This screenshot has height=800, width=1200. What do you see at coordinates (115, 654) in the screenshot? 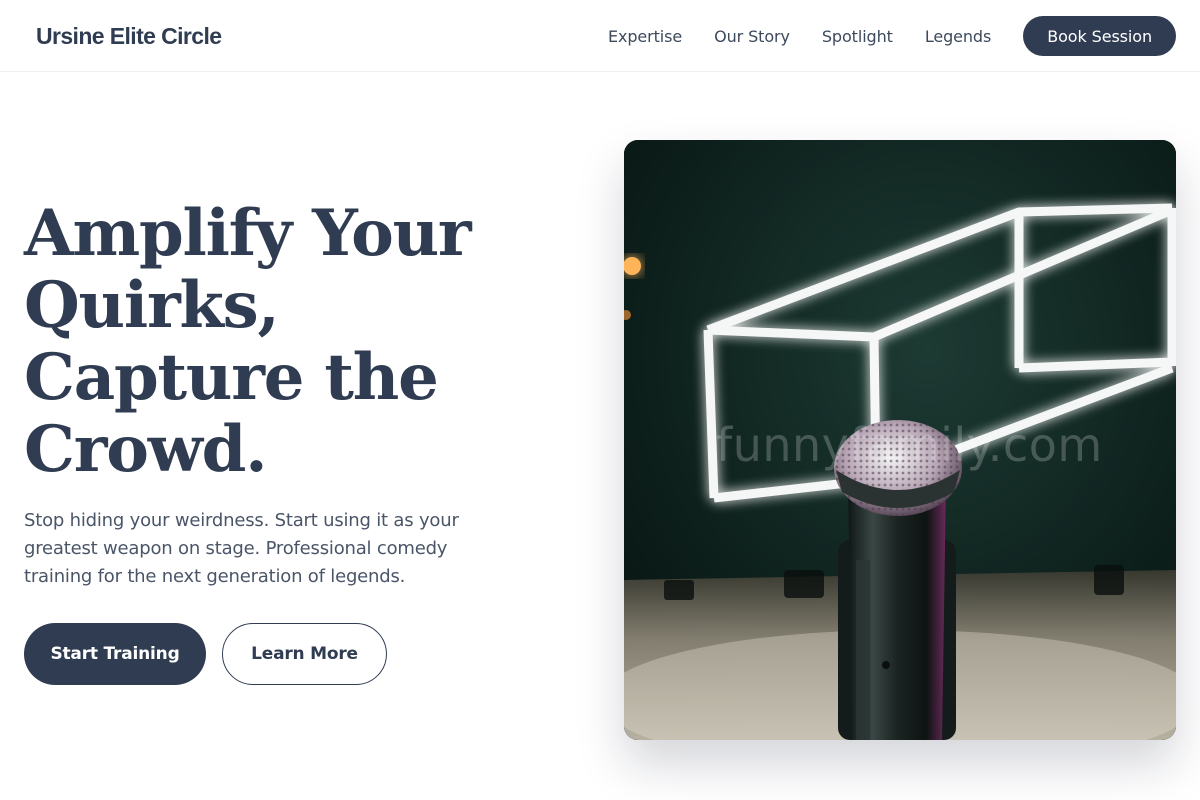
I see `start-training-button: Start Training` at bounding box center [115, 654].